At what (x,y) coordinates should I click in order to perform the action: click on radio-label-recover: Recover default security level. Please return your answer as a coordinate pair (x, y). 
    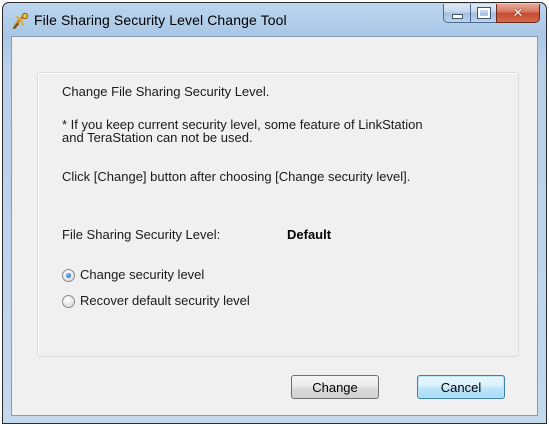
    Looking at the image, I should click on (165, 300).